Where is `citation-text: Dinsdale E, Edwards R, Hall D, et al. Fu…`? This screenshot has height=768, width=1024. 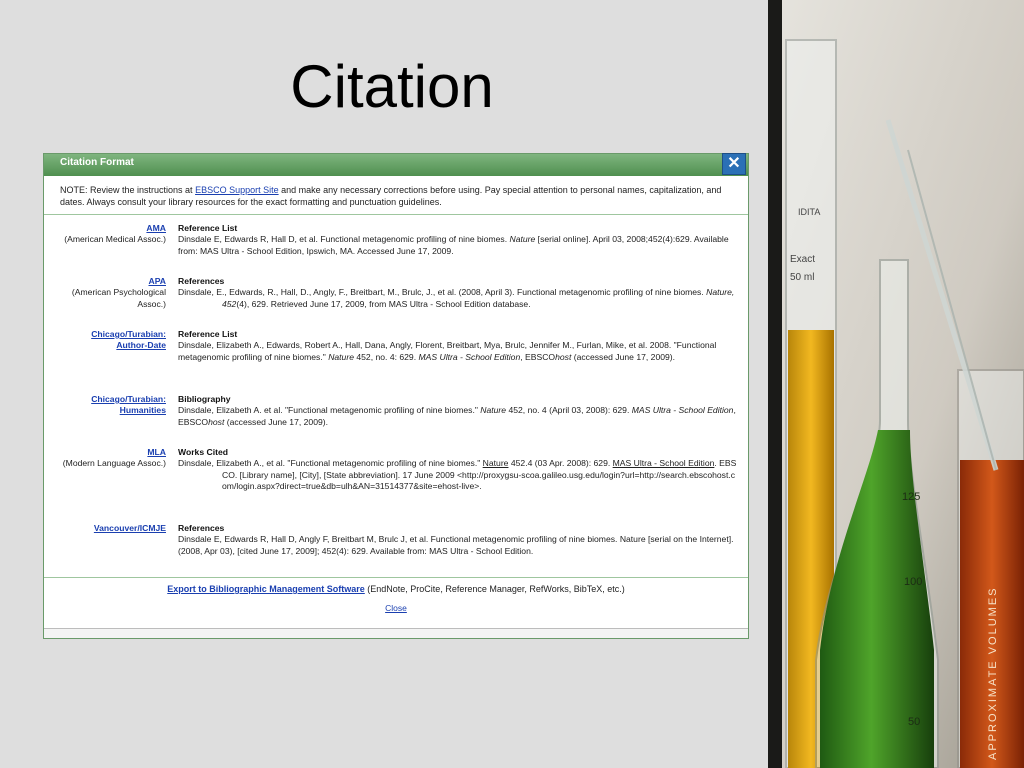 citation-text: Dinsdale E, Edwards R, Hall D, et al. Fu… is located at coordinates (453, 245).